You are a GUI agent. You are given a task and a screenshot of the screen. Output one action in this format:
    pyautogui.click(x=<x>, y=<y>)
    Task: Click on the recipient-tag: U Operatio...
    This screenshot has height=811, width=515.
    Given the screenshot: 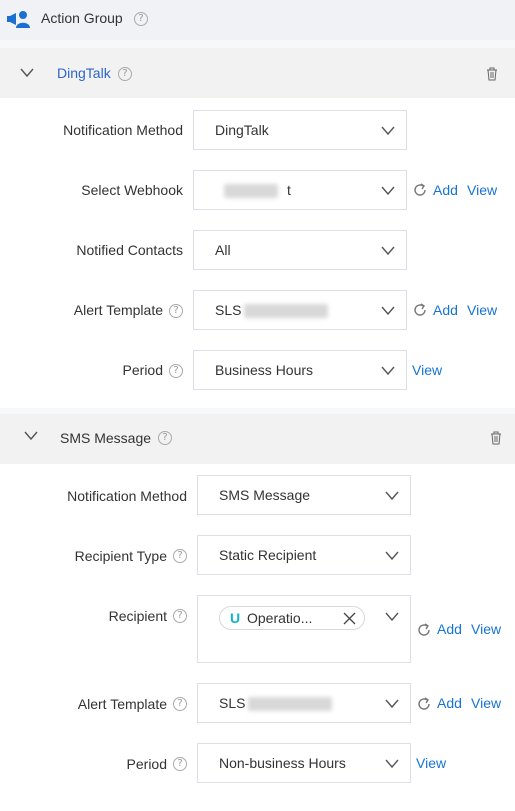 What is the action you would take?
    pyautogui.click(x=292, y=618)
    